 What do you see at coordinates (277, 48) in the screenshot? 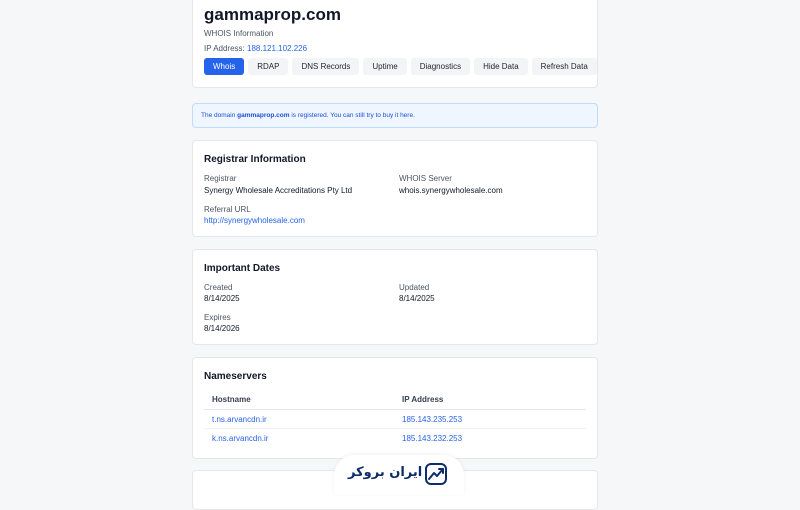
I see `ip-address-value: 188.121.102.226` at bounding box center [277, 48].